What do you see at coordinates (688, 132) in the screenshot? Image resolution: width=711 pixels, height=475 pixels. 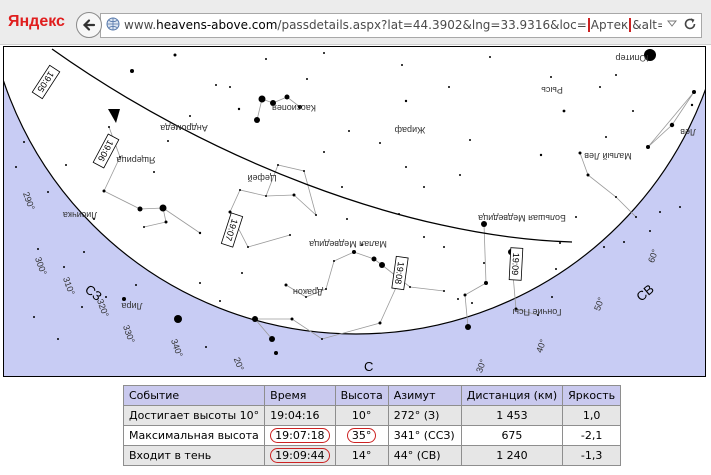 I see `constellation-label: Лев` at bounding box center [688, 132].